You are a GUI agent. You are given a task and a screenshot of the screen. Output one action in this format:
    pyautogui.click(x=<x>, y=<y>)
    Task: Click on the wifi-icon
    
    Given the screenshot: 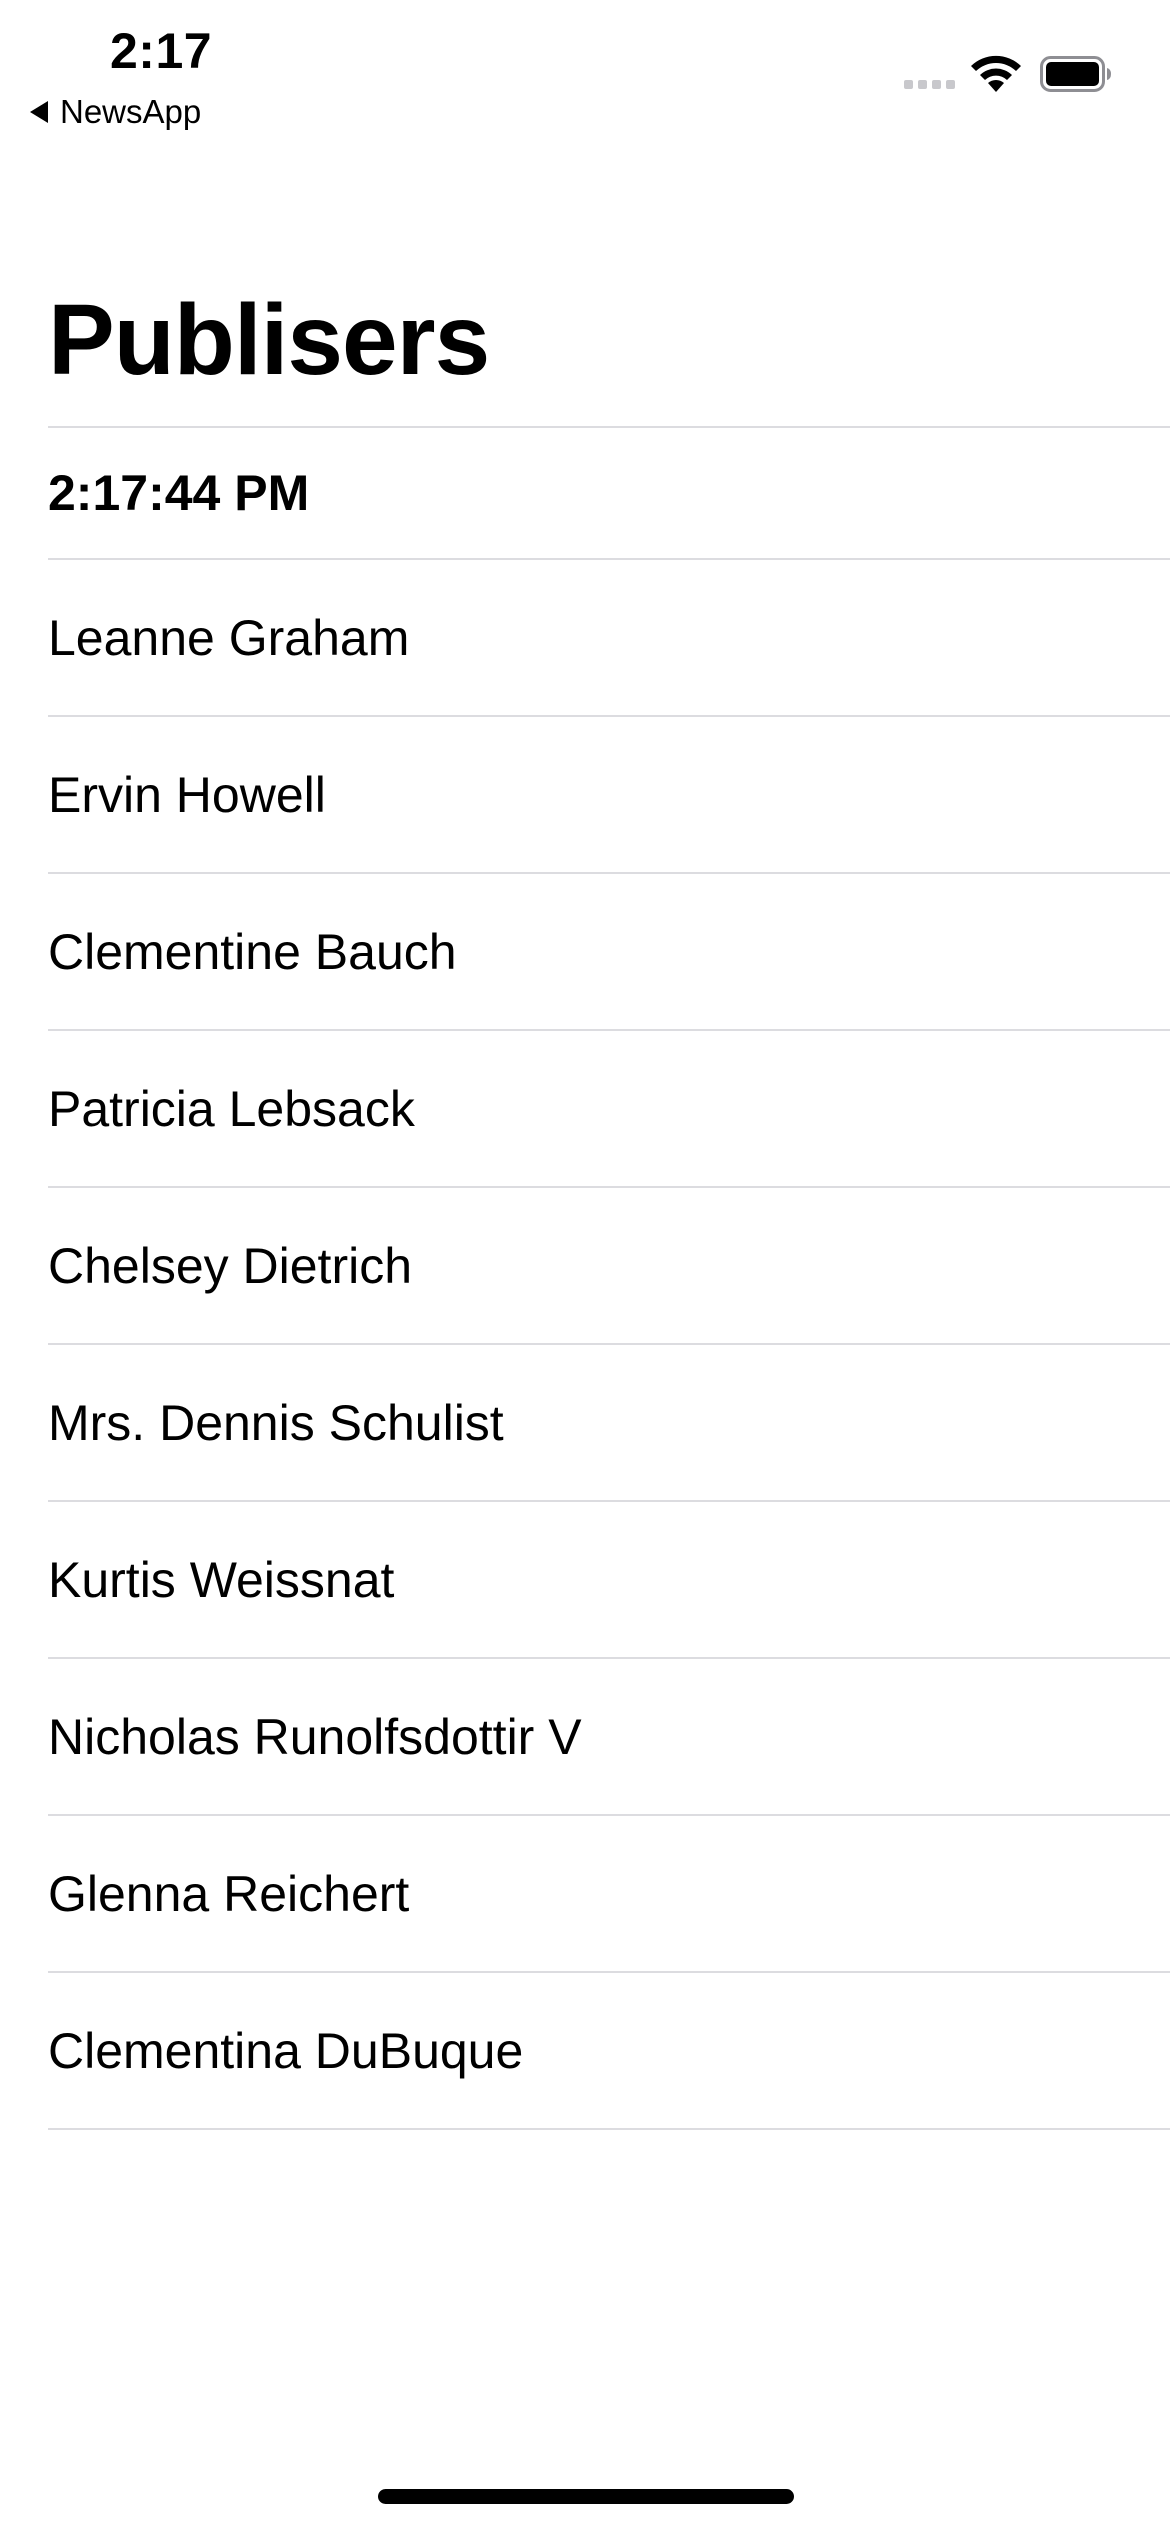 What is the action you would take?
    pyautogui.click(x=996, y=73)
    